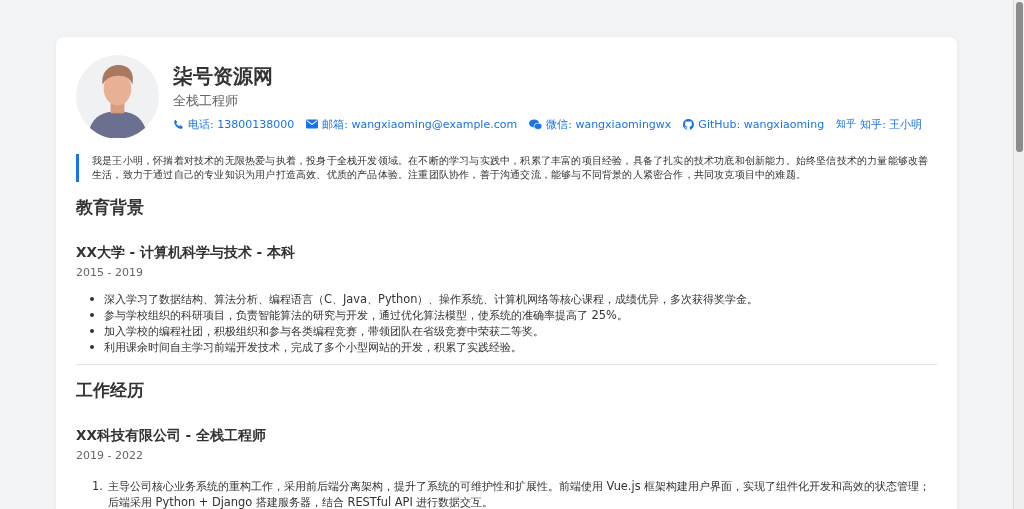 This screenshot has width=1024, height=509. What do you see at coordinates (506, 168) in the screenshot?
I see `bio-paragraph: 我是王小明，怀揣着对技术的无限热爱与执着，投身于全栈开发领域。在不断的学习与实践中，积累了丰富的项目经验，具备了扎实的技术功底和创新能力。始终坚信技术的力量能够改善生活，致力于通过自己的专业知识为用户打造高效、优质的产品体验。注重团队协作，善于沟通交流，能够与不同背景的人紧密合作，共同攻克项目中的难题。` at bounding box center [506, 168].